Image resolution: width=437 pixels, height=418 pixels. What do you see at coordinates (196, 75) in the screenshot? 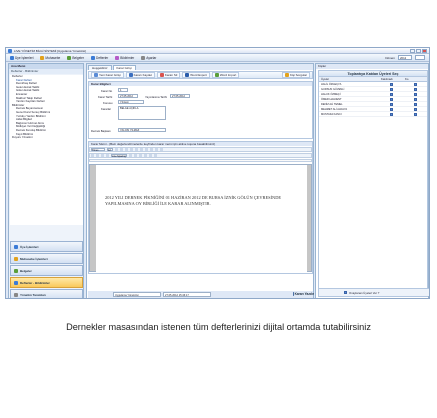
I see `word-export-button: Word Export` at bounding box center [196, 75].